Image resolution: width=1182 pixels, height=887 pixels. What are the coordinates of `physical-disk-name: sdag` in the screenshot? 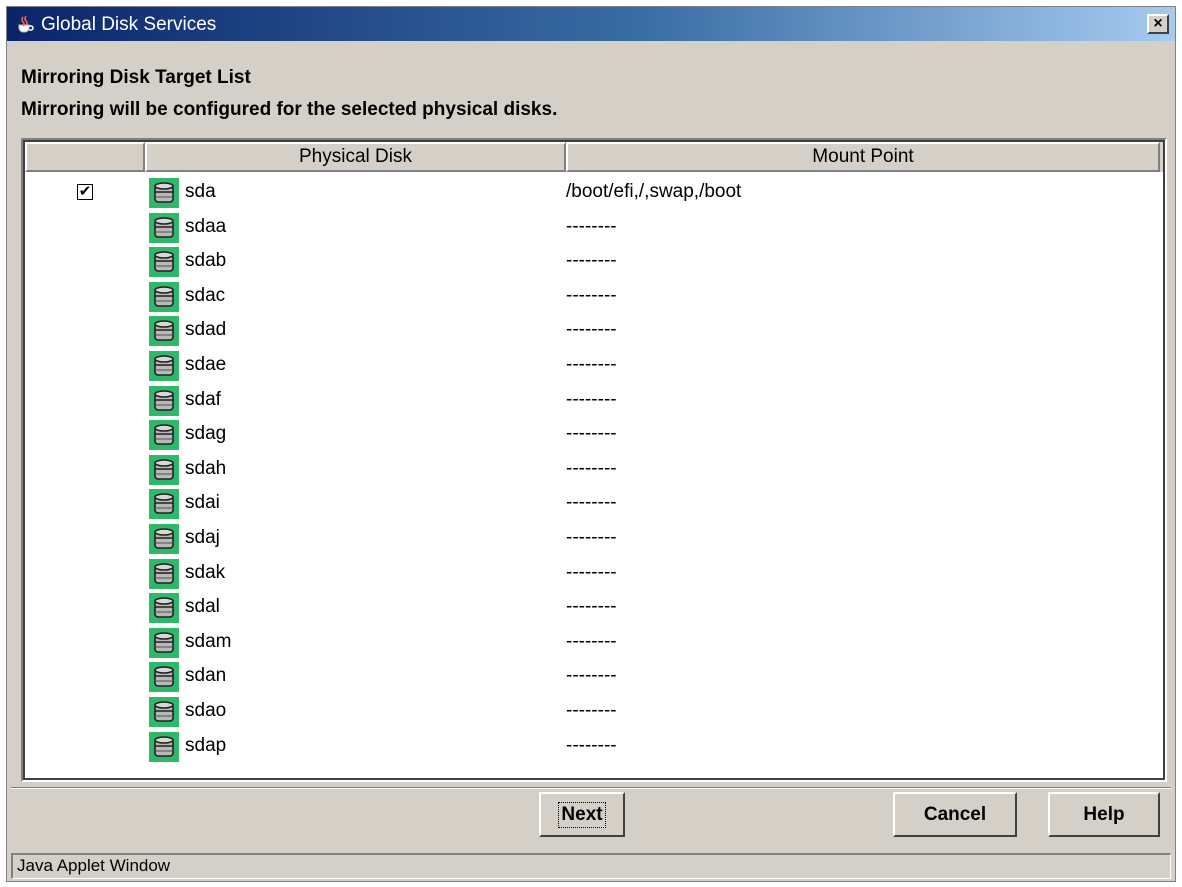 It's located at (206, 434).